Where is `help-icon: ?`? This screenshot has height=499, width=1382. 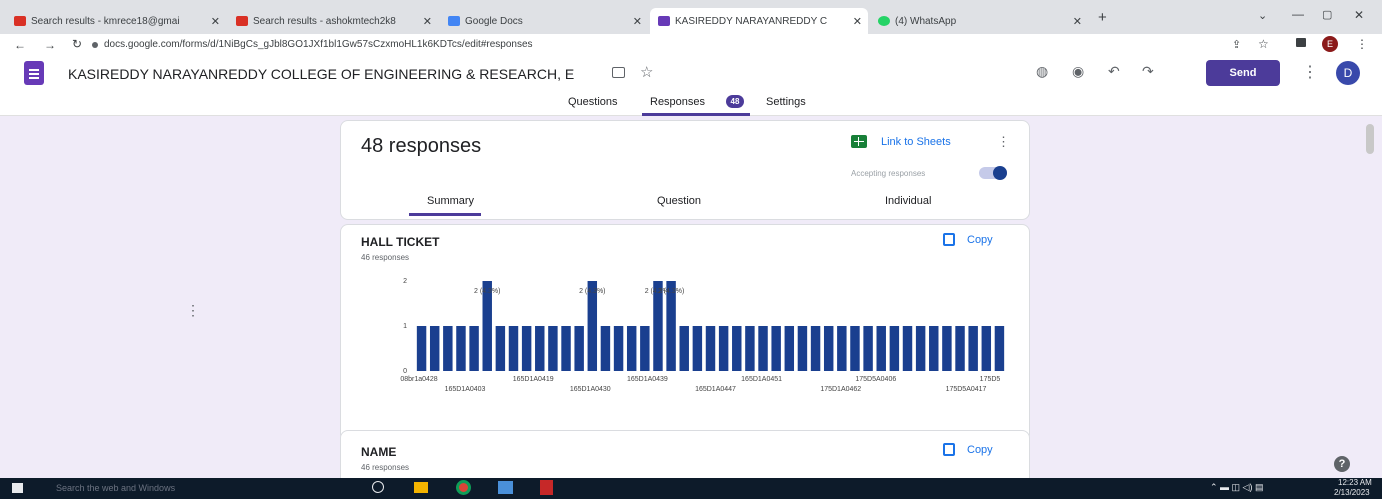 help-icon: ? is located at coordinates (1342, 464).